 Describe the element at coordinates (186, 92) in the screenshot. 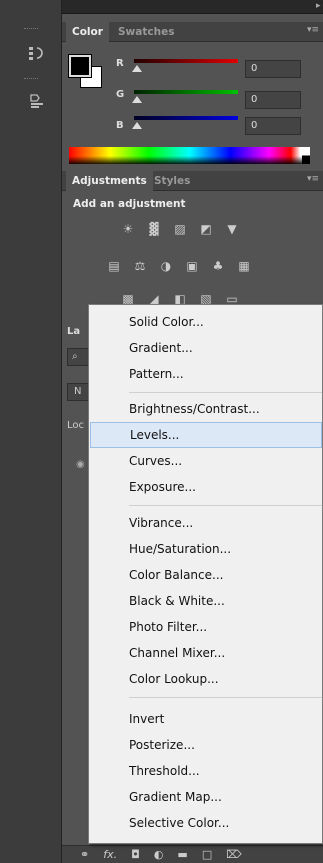

I see `green-slider` at that location.